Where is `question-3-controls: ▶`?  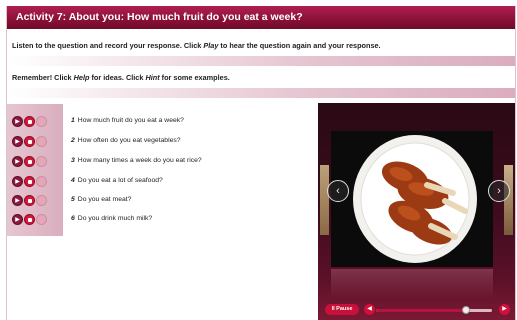
question-3-controls: ▶ is located at coordinates (29, 162).